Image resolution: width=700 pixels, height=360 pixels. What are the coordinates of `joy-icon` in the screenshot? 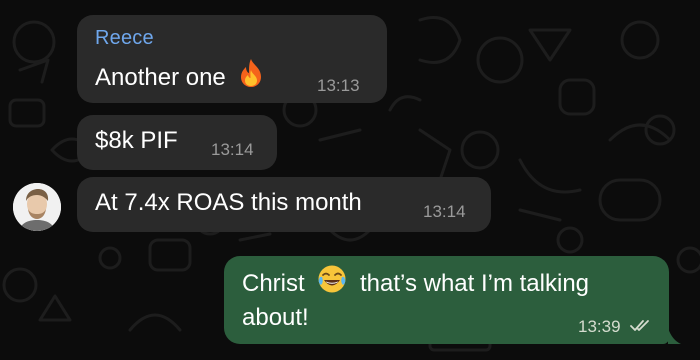 It's located at (332, 282).